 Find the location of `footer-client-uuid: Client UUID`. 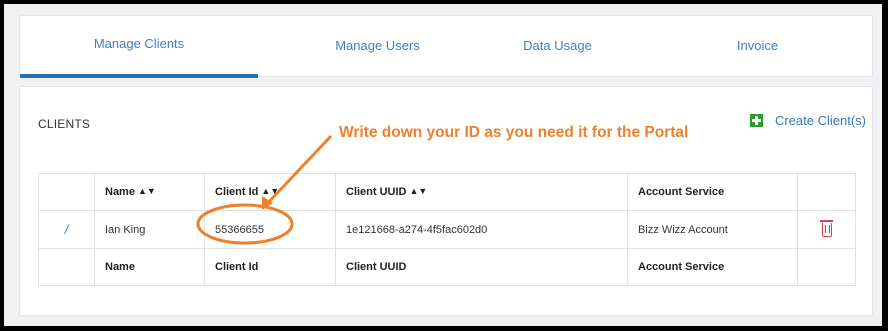

footer-client-uuid: Client UUID is located at coordinates (481, 267).